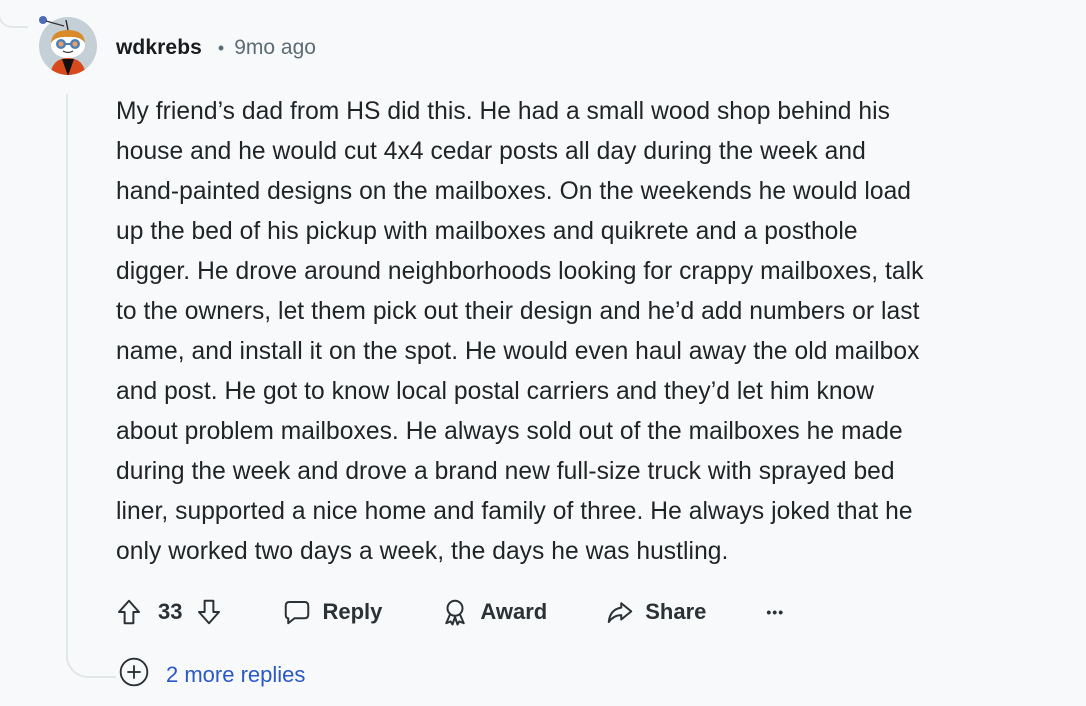 The height and width of the screenshot is (706, 1086). What do you see at coordinates (297, 612) in the screenshot?
I see `comment-icon` at bounding box center [297, 612].